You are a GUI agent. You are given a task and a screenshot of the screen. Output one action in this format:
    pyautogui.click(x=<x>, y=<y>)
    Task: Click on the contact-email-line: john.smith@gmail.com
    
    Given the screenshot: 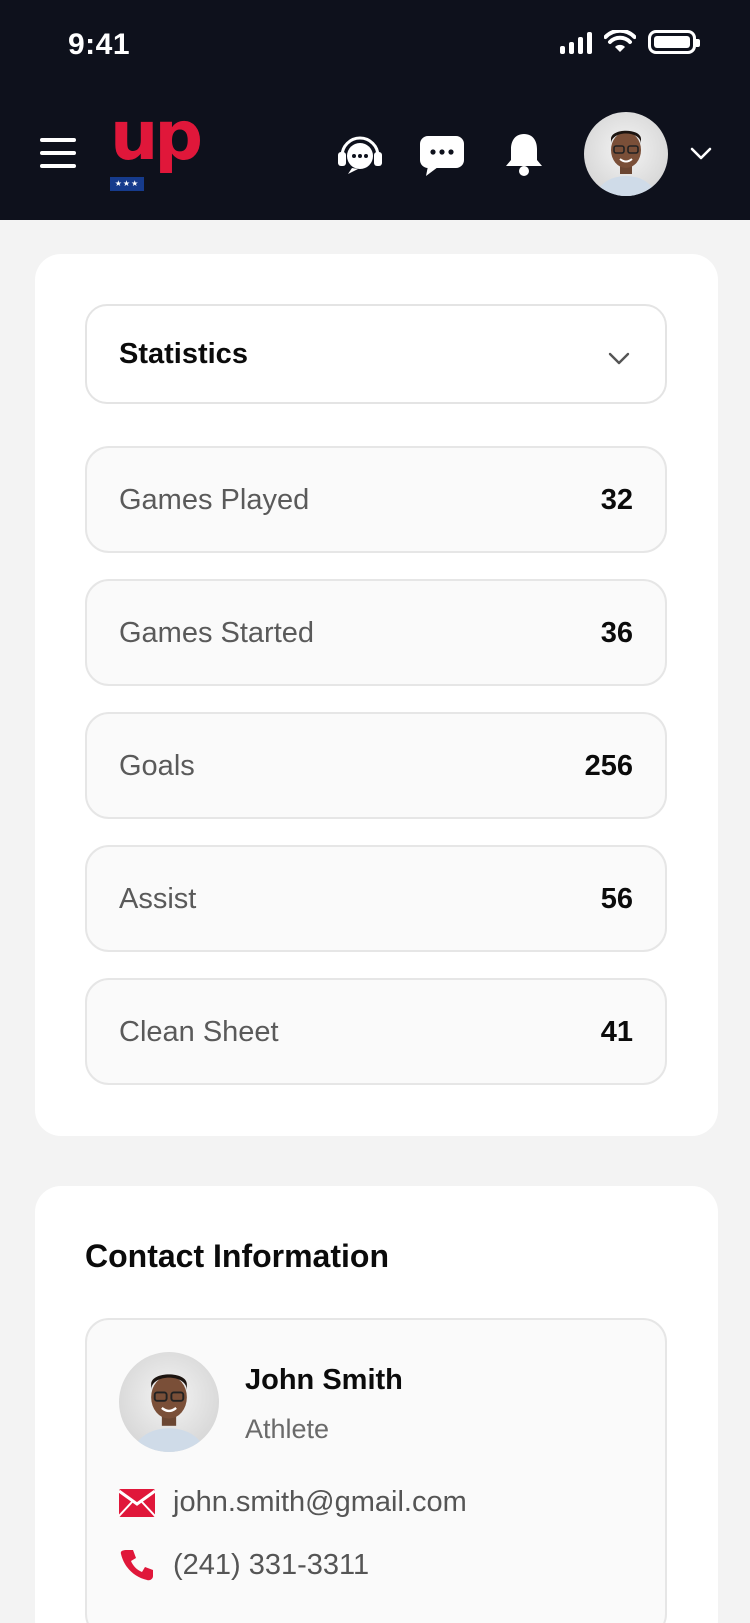 What is the action you would take?
    pyautogui.click(x=293, y=1502)
    